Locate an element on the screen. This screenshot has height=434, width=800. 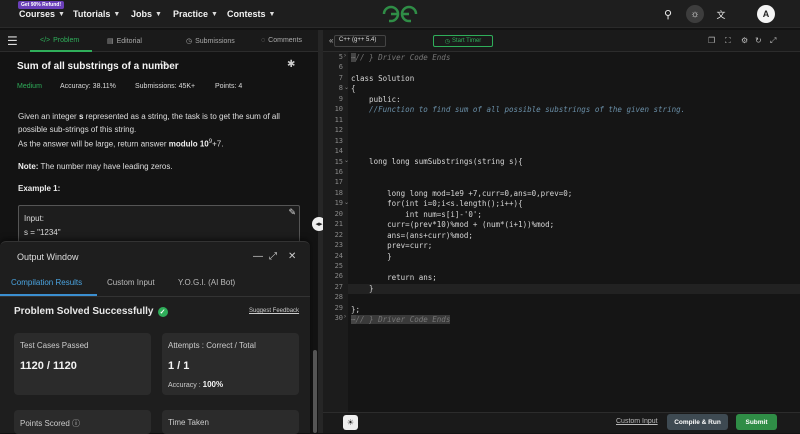
language-select: C++ (g++ 5.4) is located at coordinates (360, 41).